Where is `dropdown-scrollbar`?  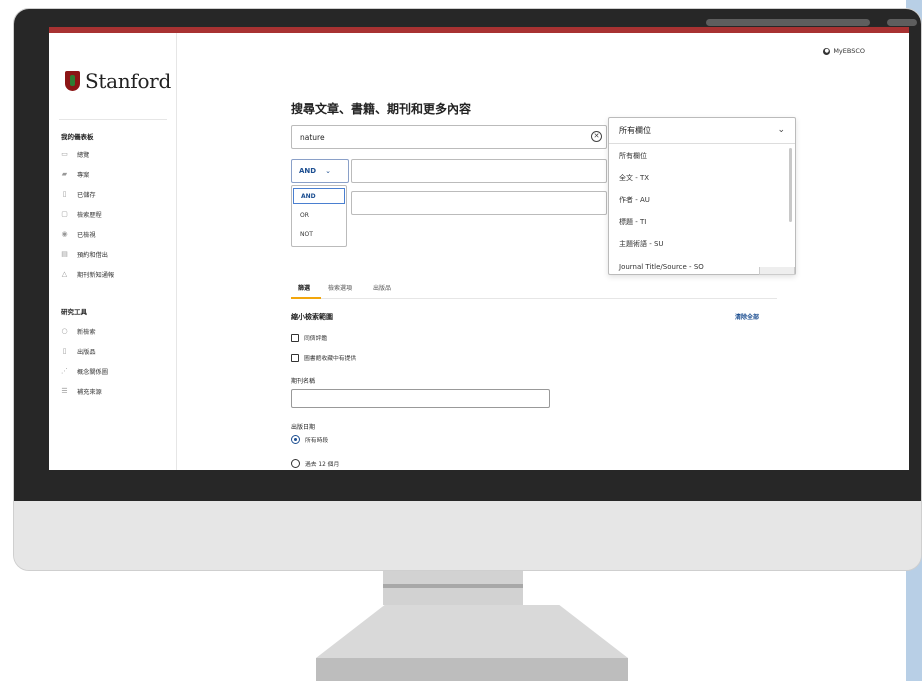 dropdown-scrollbar is located at coordinates (790, 185).